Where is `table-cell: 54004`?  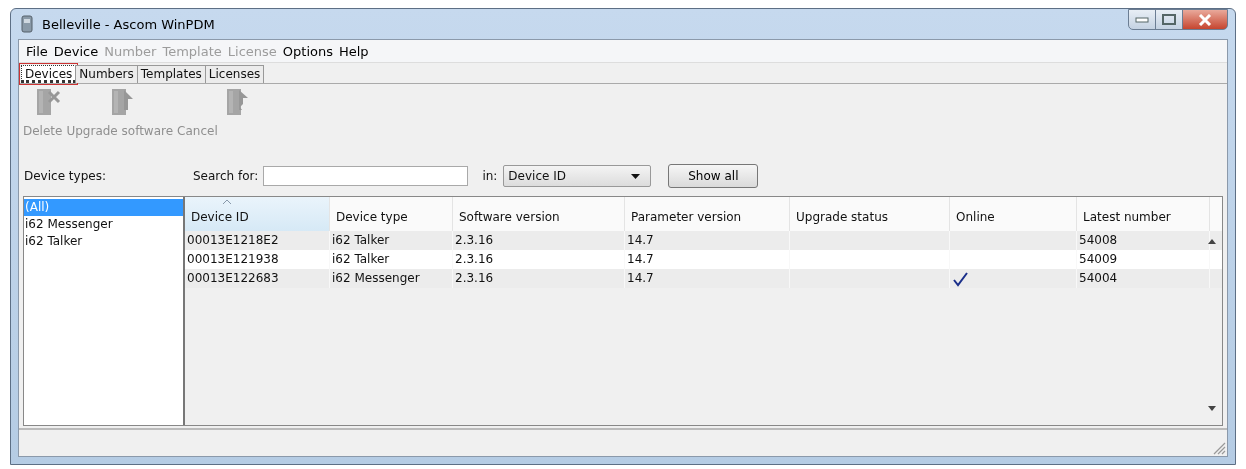
table-cell: 54004 is located at coordinates (1143, 278).